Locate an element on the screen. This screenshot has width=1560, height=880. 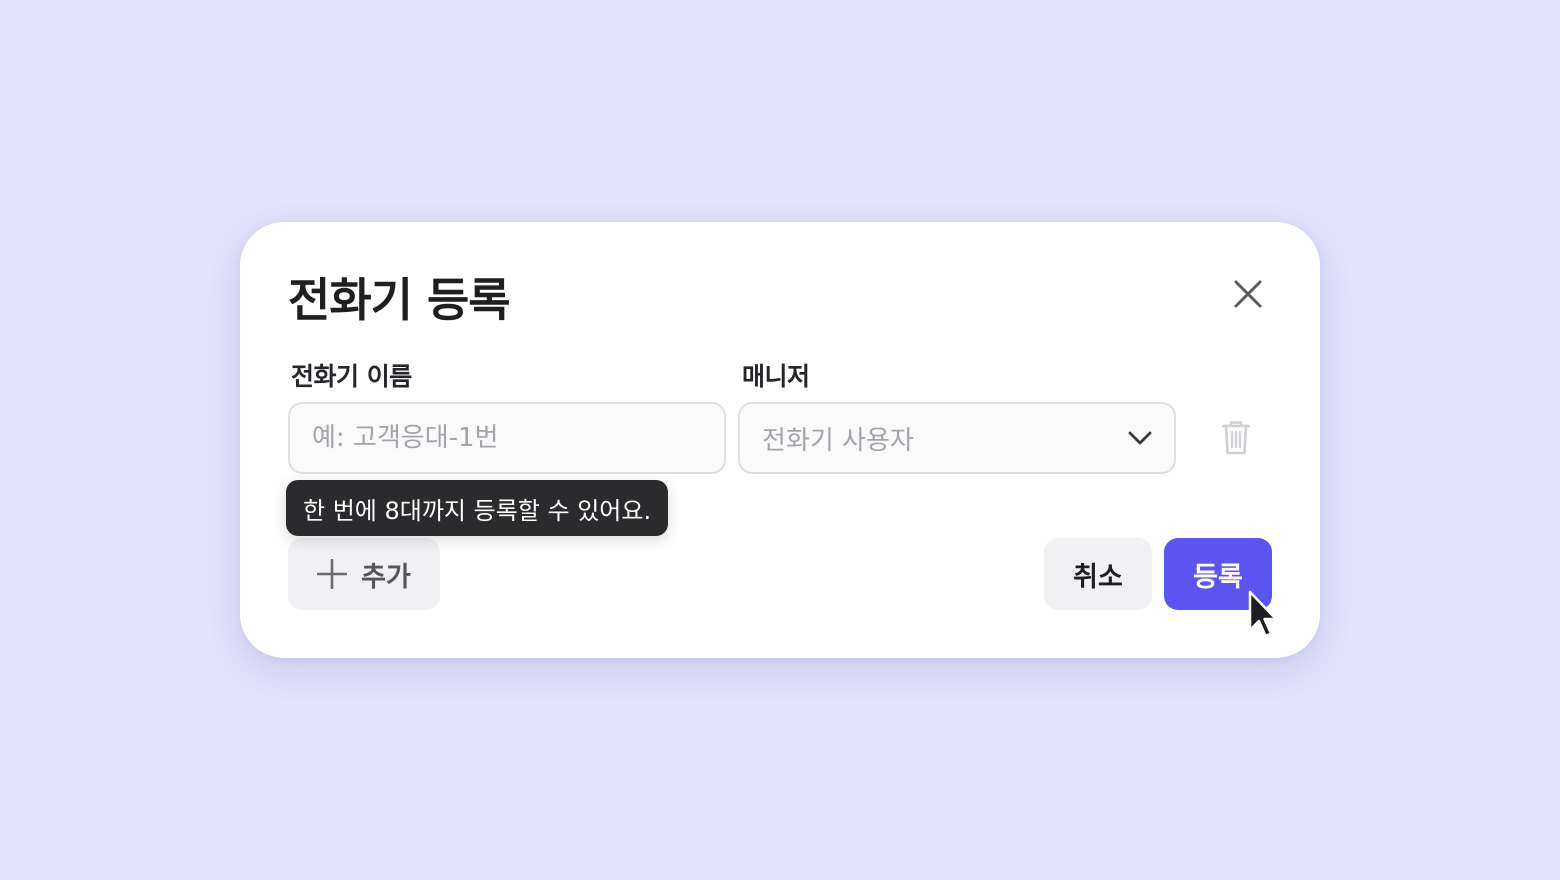
phone-name-label: 전화기 이름 is located at coordinates (351, 376).